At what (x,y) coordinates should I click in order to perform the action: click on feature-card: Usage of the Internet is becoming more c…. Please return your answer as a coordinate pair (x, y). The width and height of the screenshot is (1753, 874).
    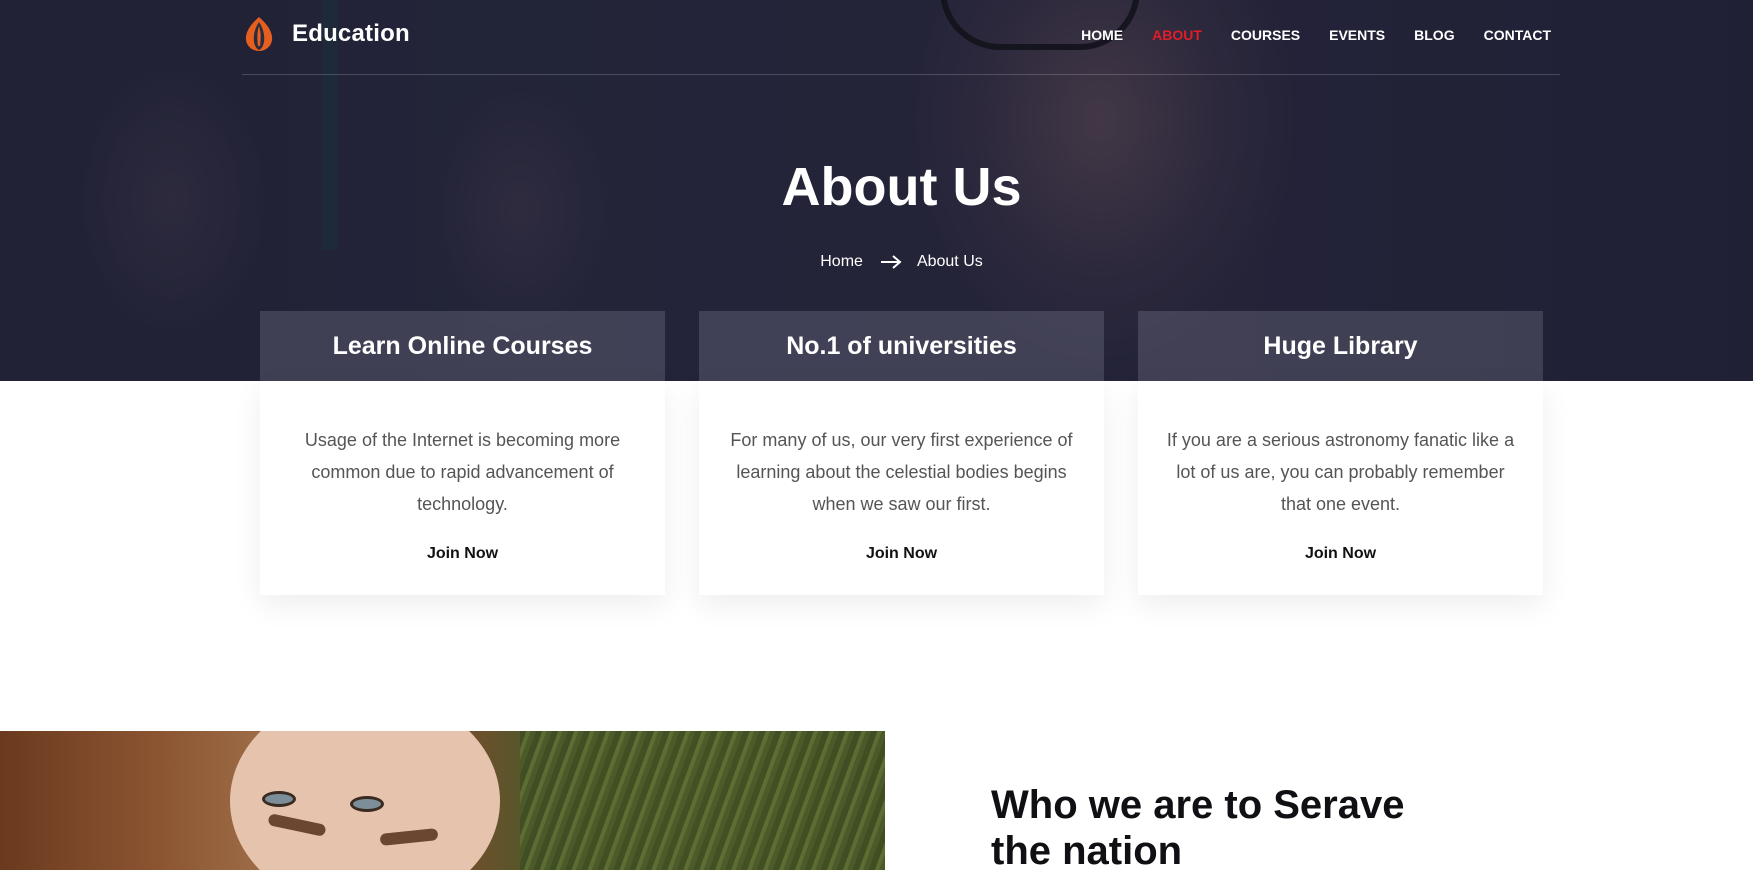
    Looking at the image, I should click on (462, 488).